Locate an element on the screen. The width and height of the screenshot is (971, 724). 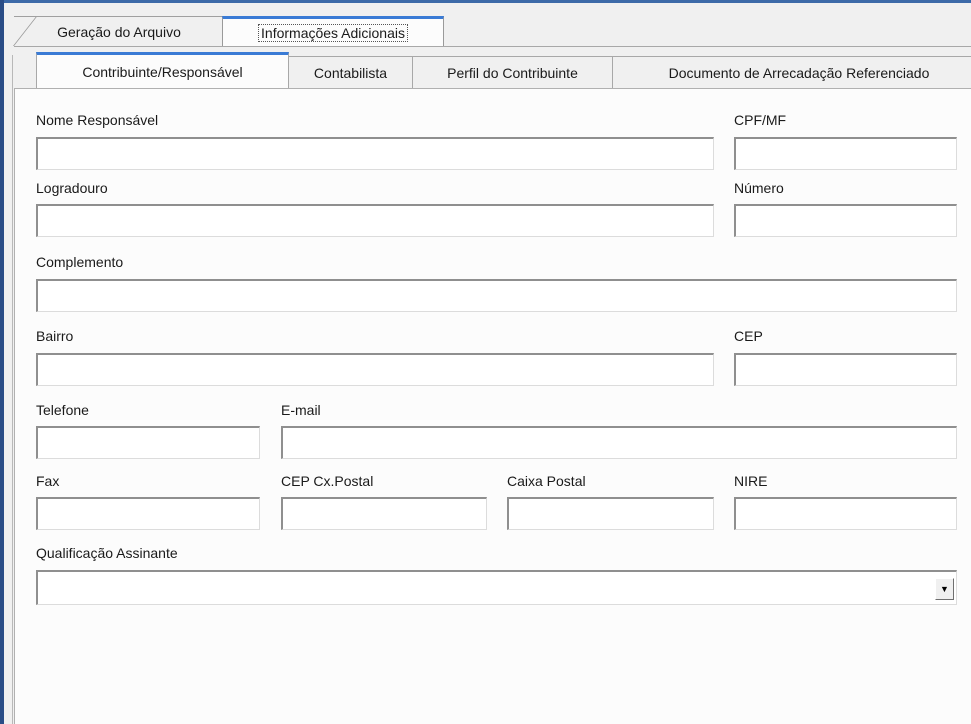
caixa-postal-label: Caixa Postal is located at coordinates (546, 481).